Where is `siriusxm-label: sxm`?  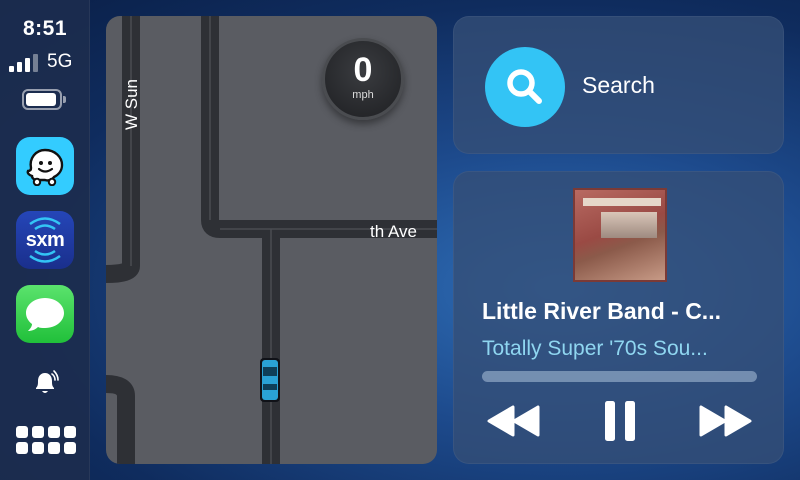
siriusxm-label: sxm is located at coordinates (45, 239).